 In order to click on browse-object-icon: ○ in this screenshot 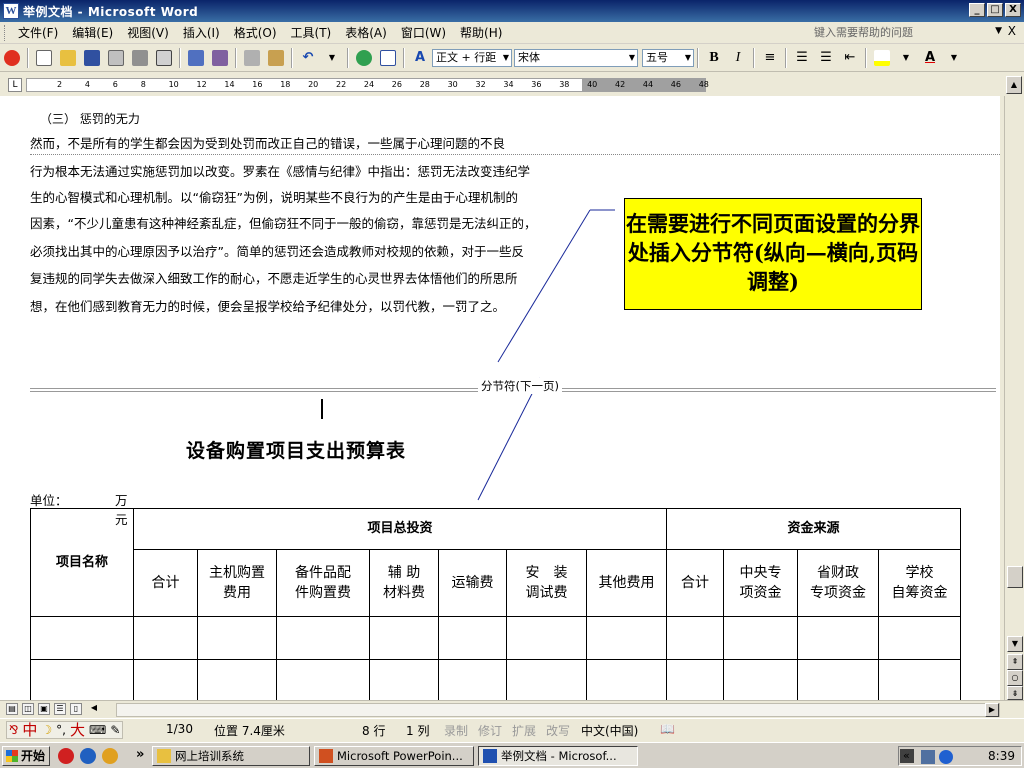, I will do `click(1015, 678)`.